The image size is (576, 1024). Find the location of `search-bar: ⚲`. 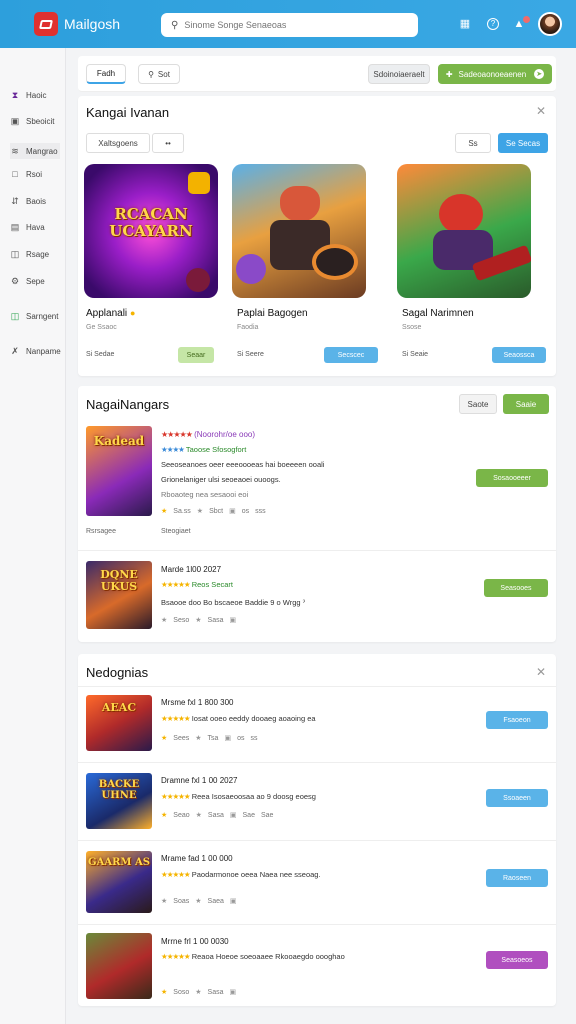

search-bar: ⚲ is located at coordinates (289, 25).